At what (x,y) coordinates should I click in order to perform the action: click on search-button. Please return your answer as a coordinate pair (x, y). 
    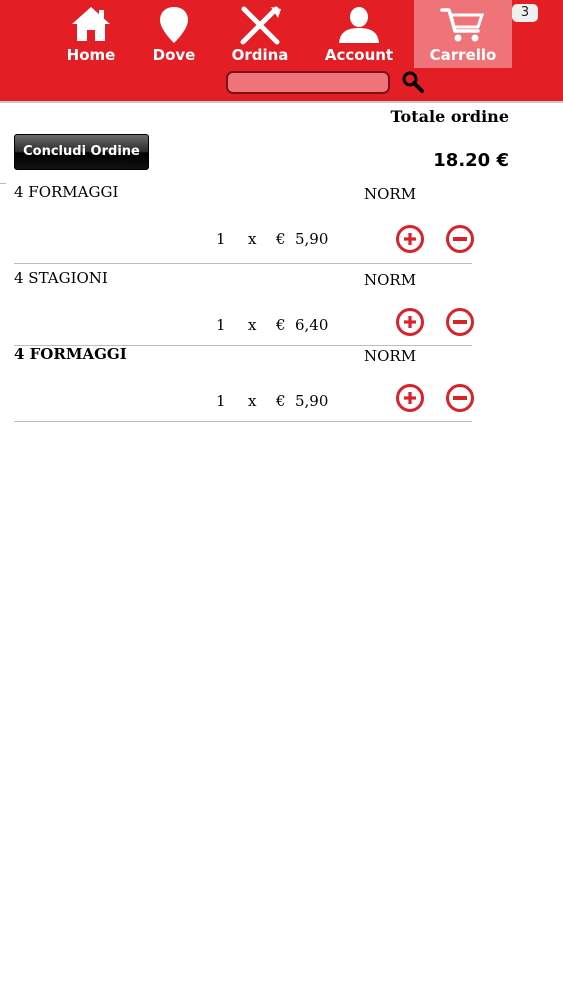
    Looking at the image, I should click on (413, 82).